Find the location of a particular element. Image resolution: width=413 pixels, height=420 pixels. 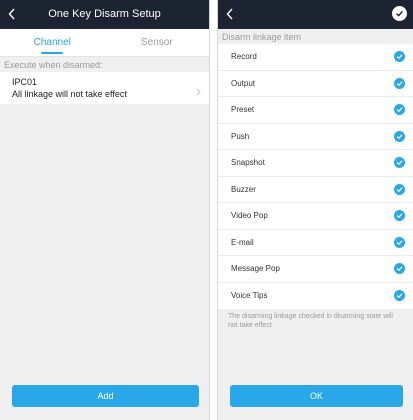

list-item-label: Message Pop is located at coordinates (255, 269).